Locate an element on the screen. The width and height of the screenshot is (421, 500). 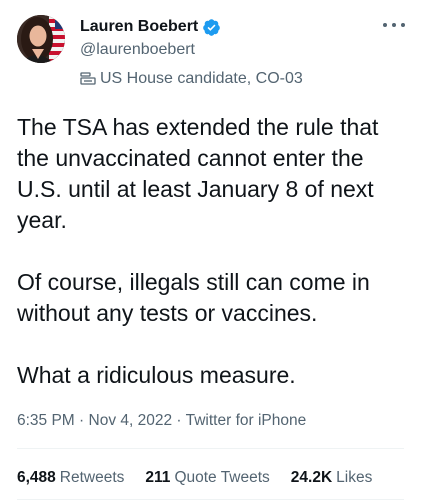
avatar-image is located at coordinates (41, 39).